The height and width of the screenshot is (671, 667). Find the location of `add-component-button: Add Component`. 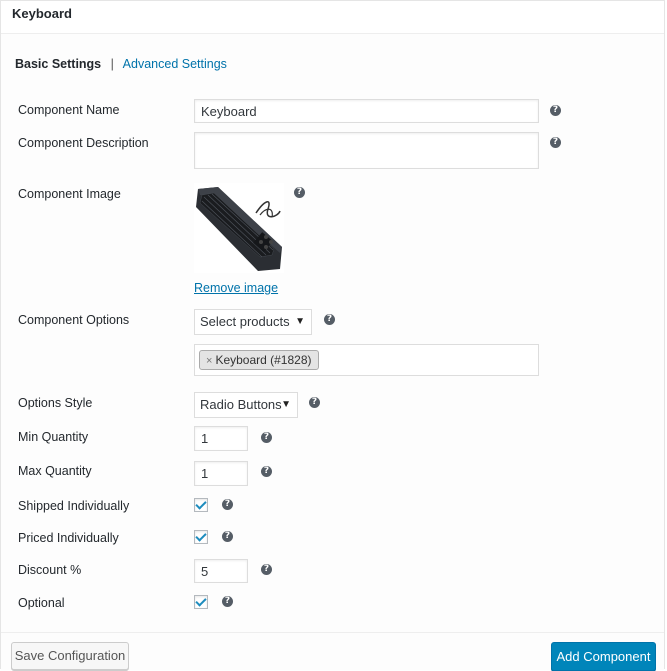

add-component-button: Add Component is located at coordinates (603, 656).